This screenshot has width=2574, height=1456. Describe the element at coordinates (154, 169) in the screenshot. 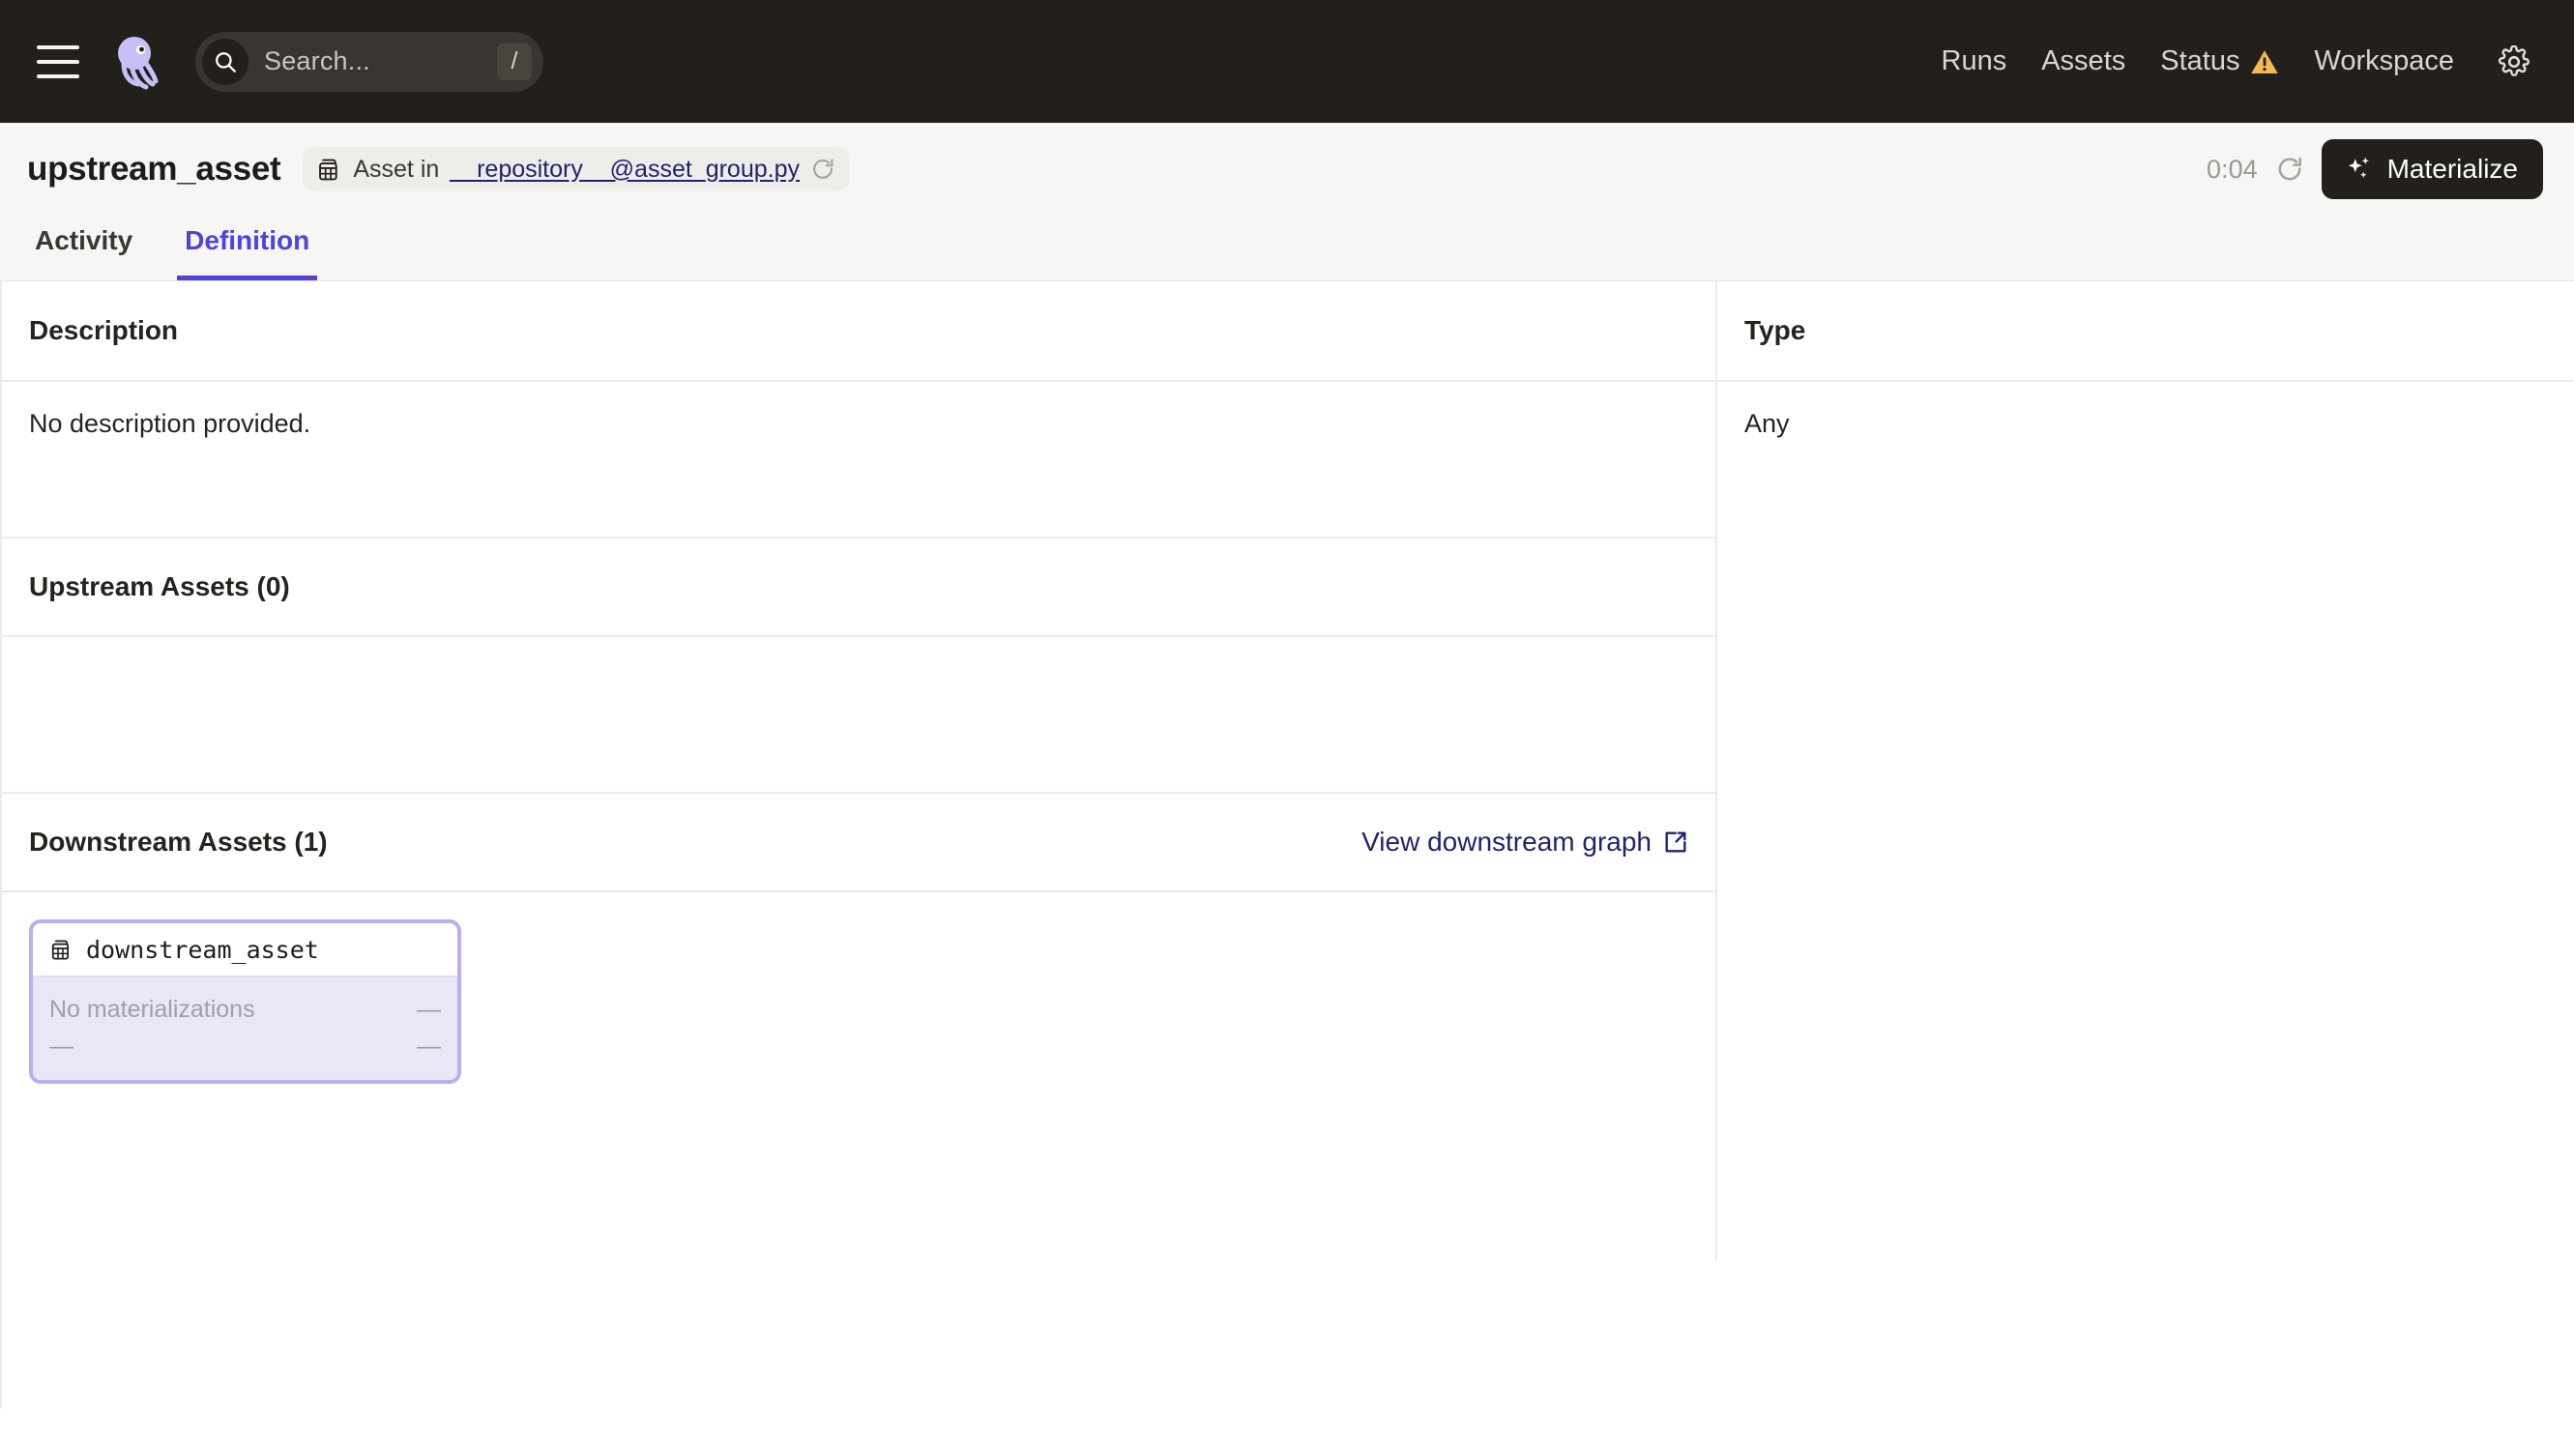

I see `page-title: upstream_asset` at that location.